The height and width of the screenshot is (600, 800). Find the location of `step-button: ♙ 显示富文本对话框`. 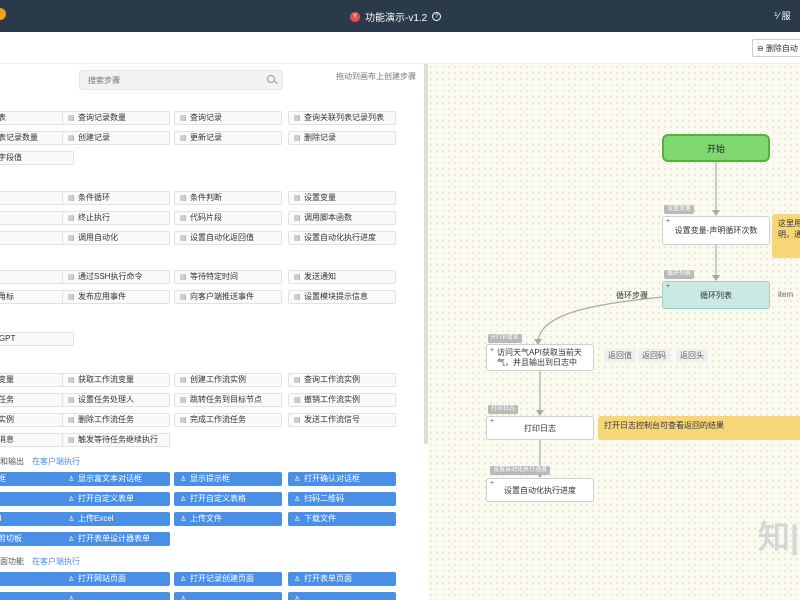

step-button: ♙ 显示富文本对话框 is located at coordinates (116, 479).